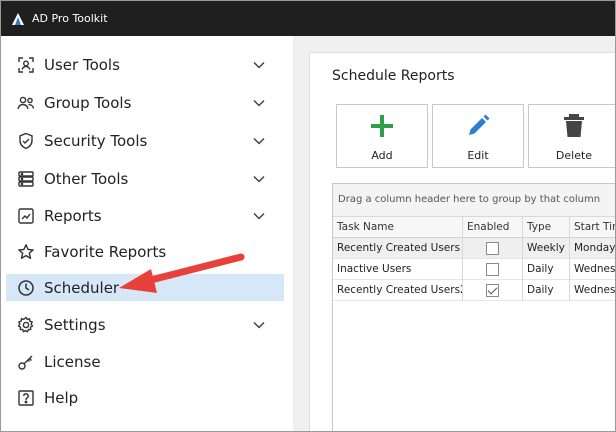 This screenshot has height=432, width=616. What do you see at coordinates (182, 273) in the screenshot?
I see `annotation-arrow-icon` at bounding box center [182, 273].